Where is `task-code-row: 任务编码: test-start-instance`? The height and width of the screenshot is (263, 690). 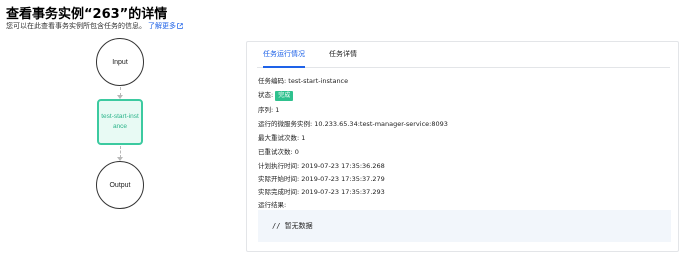
task-code-row: 任务编码: test-start-instance is located at coordinates (303, 80).